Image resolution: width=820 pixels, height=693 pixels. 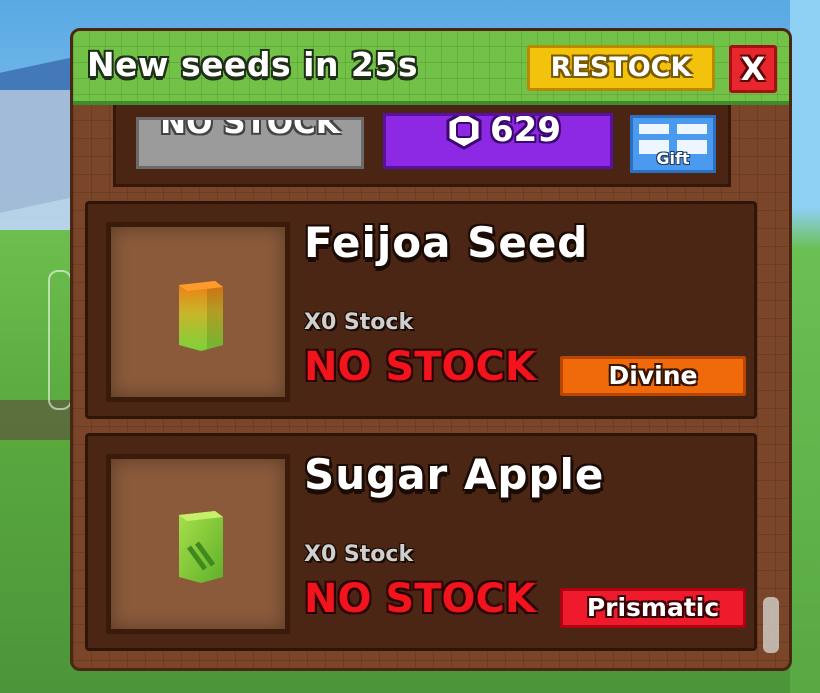 I want to click on rarity-badge: Divine, so click(x=653, y=376).